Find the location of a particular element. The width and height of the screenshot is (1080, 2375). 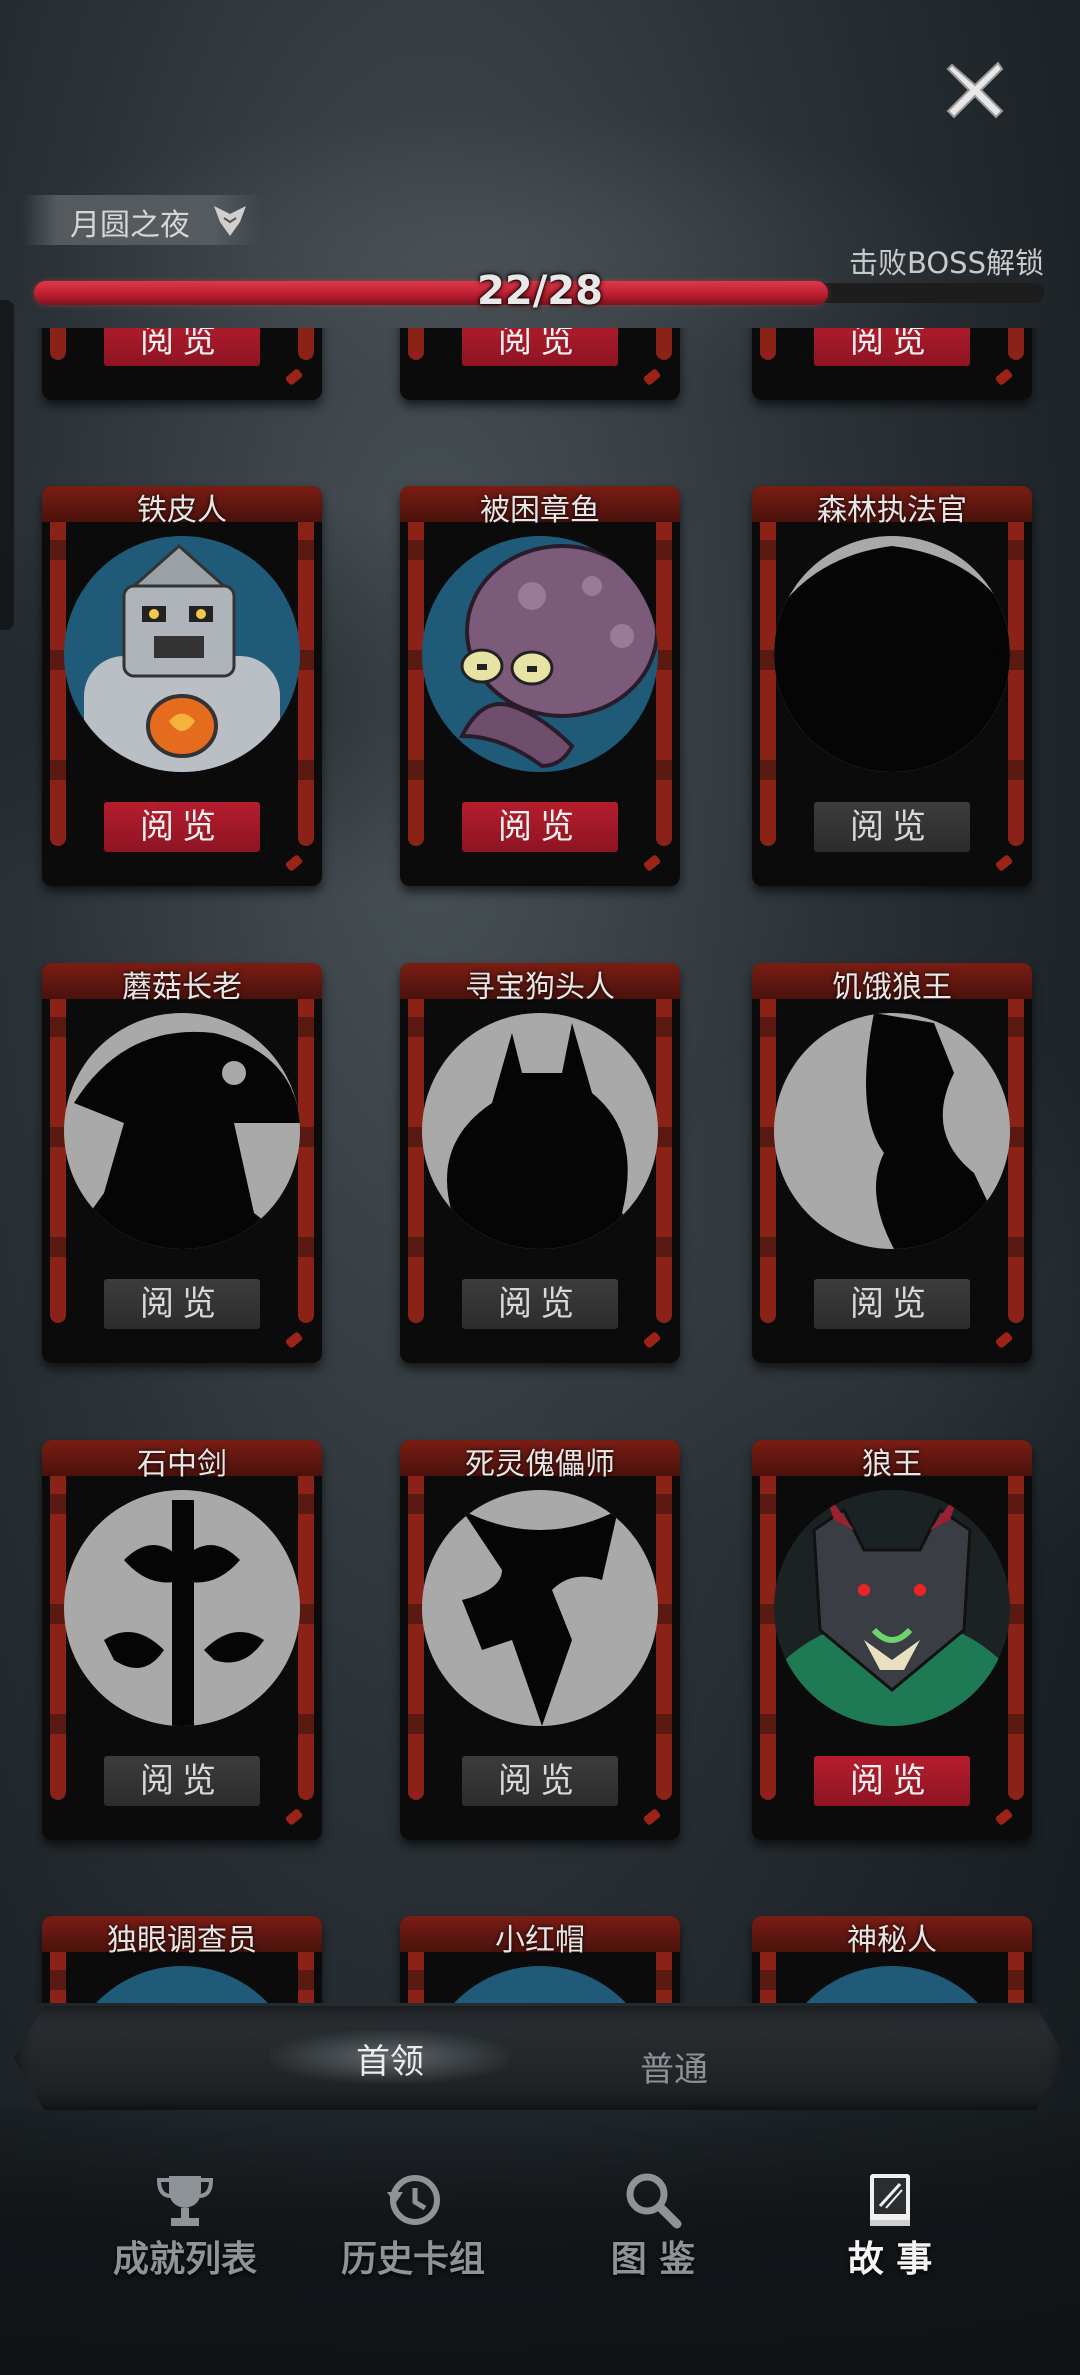

tab-normal: 普通 is located at coordinates (674, 2066).